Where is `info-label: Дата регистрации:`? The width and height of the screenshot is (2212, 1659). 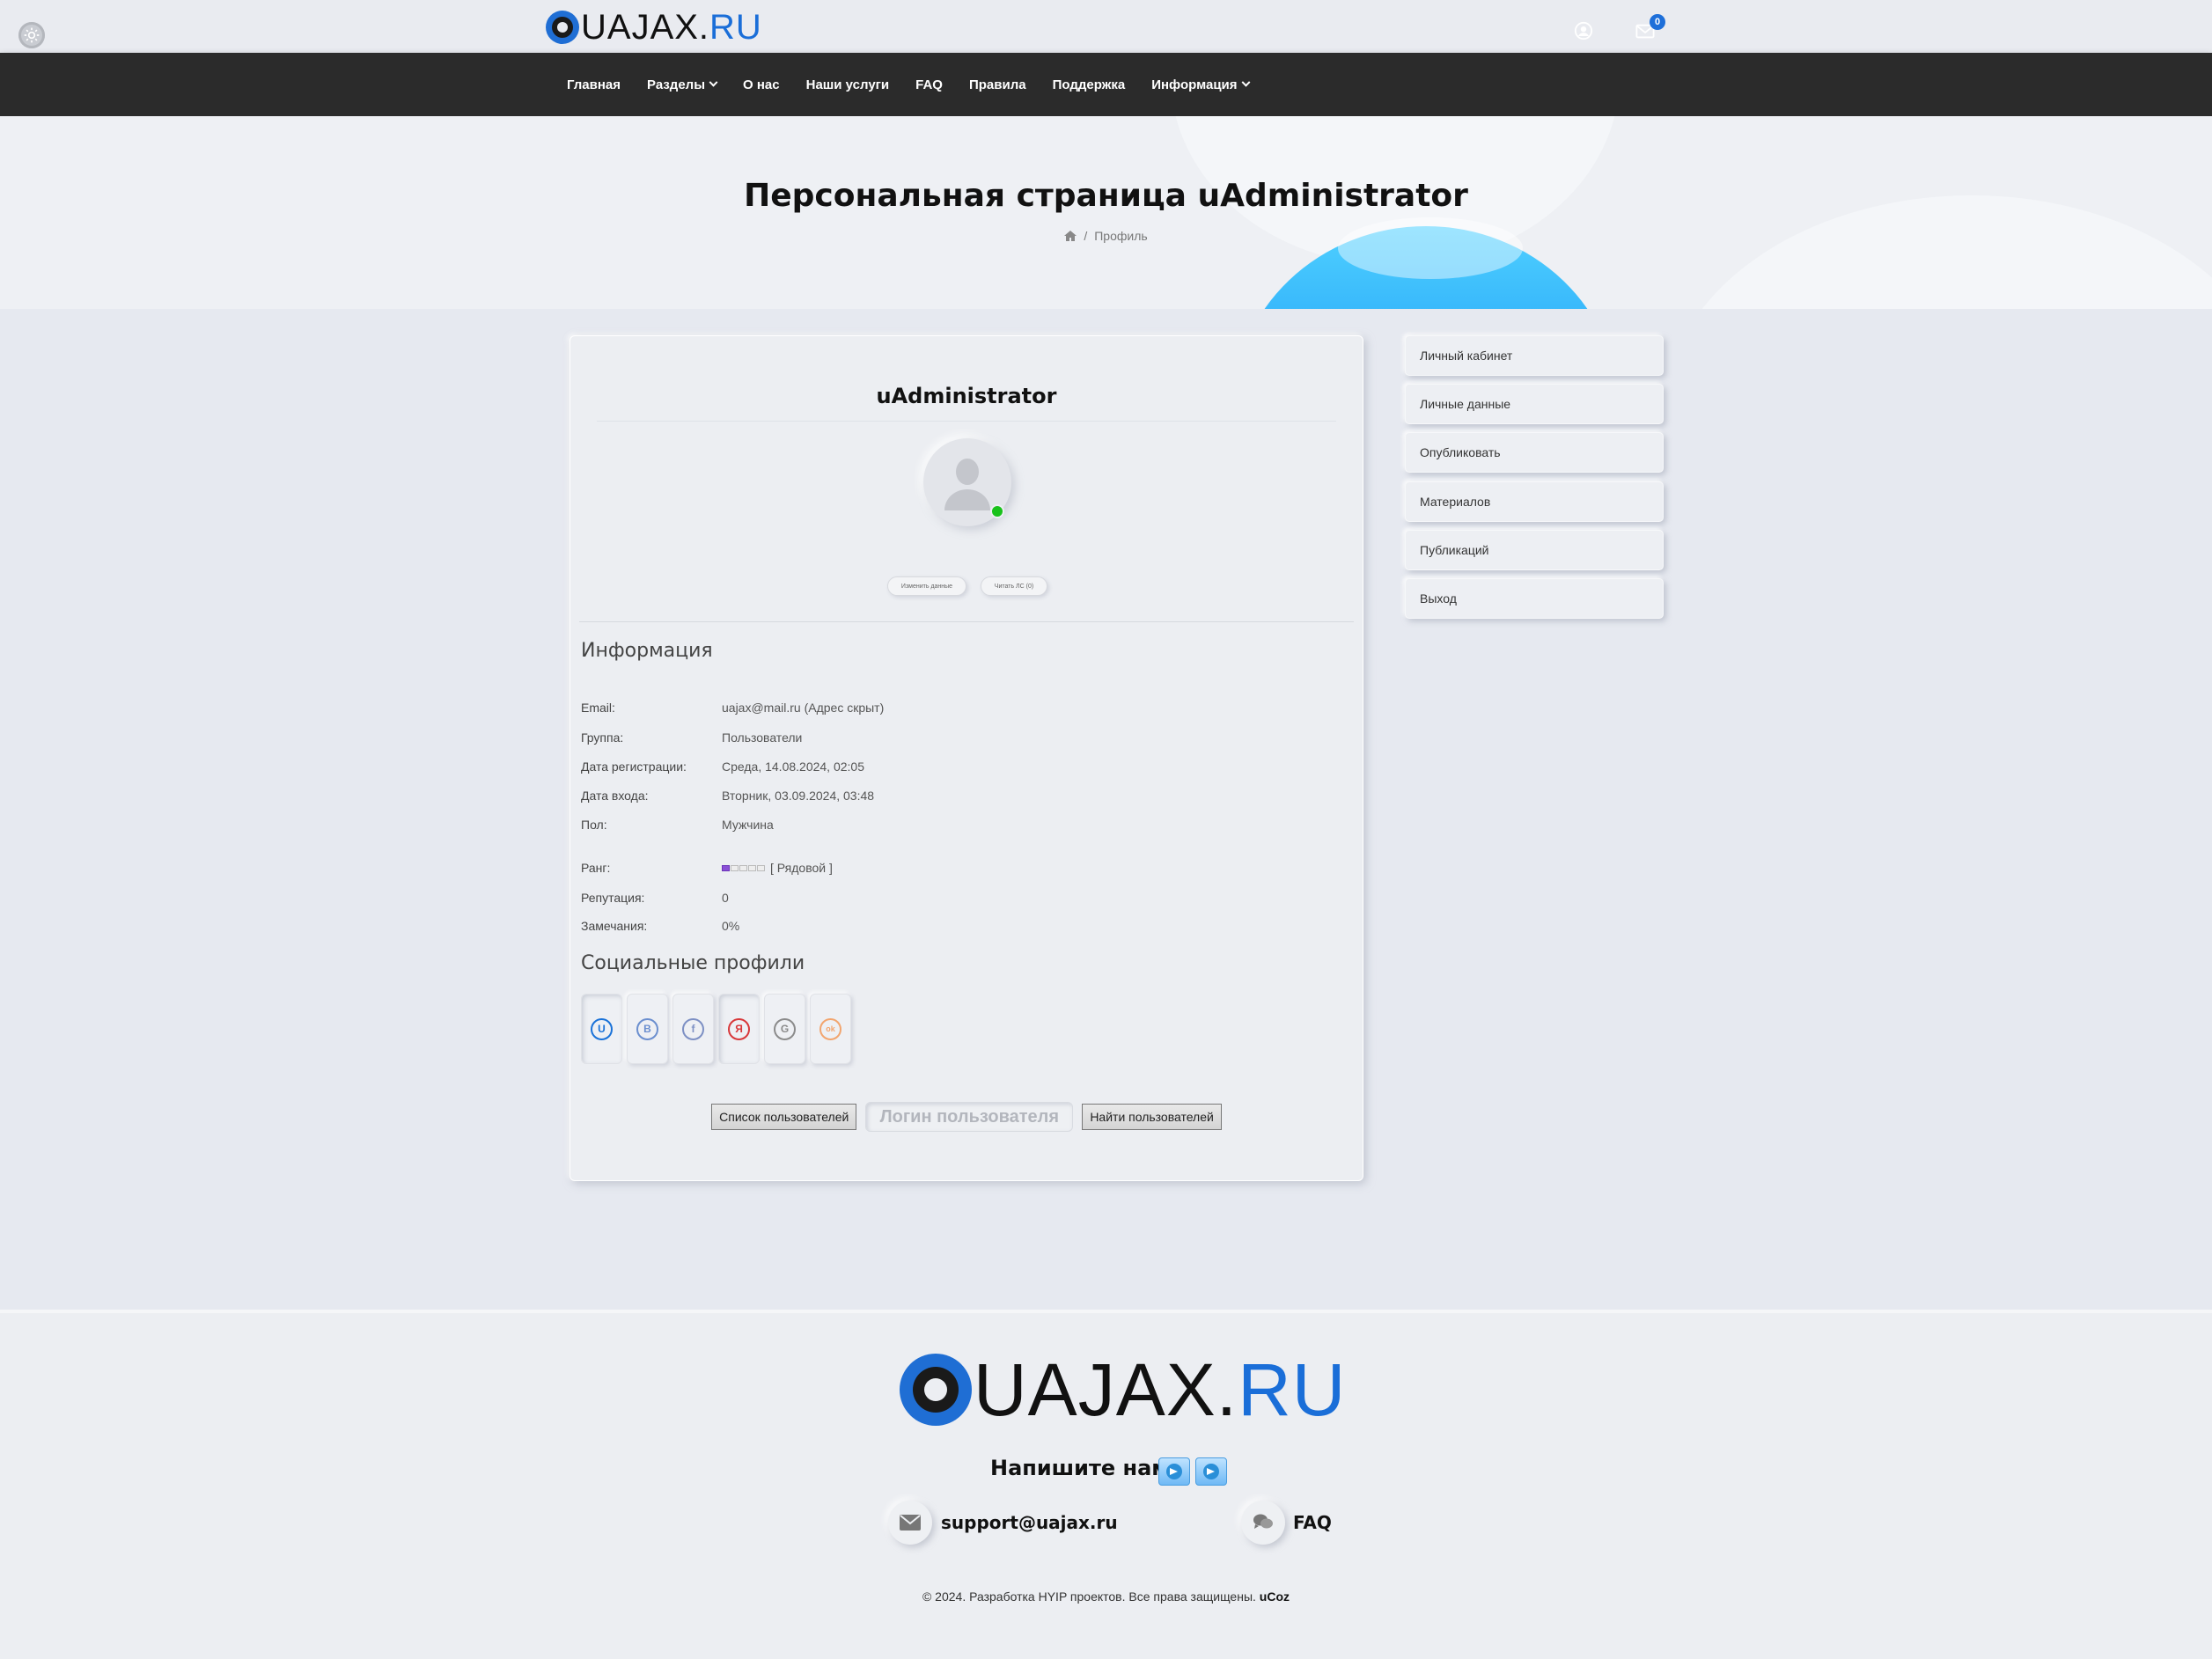 info-label: Дата регистрации: is located at coordinates (634, 767).